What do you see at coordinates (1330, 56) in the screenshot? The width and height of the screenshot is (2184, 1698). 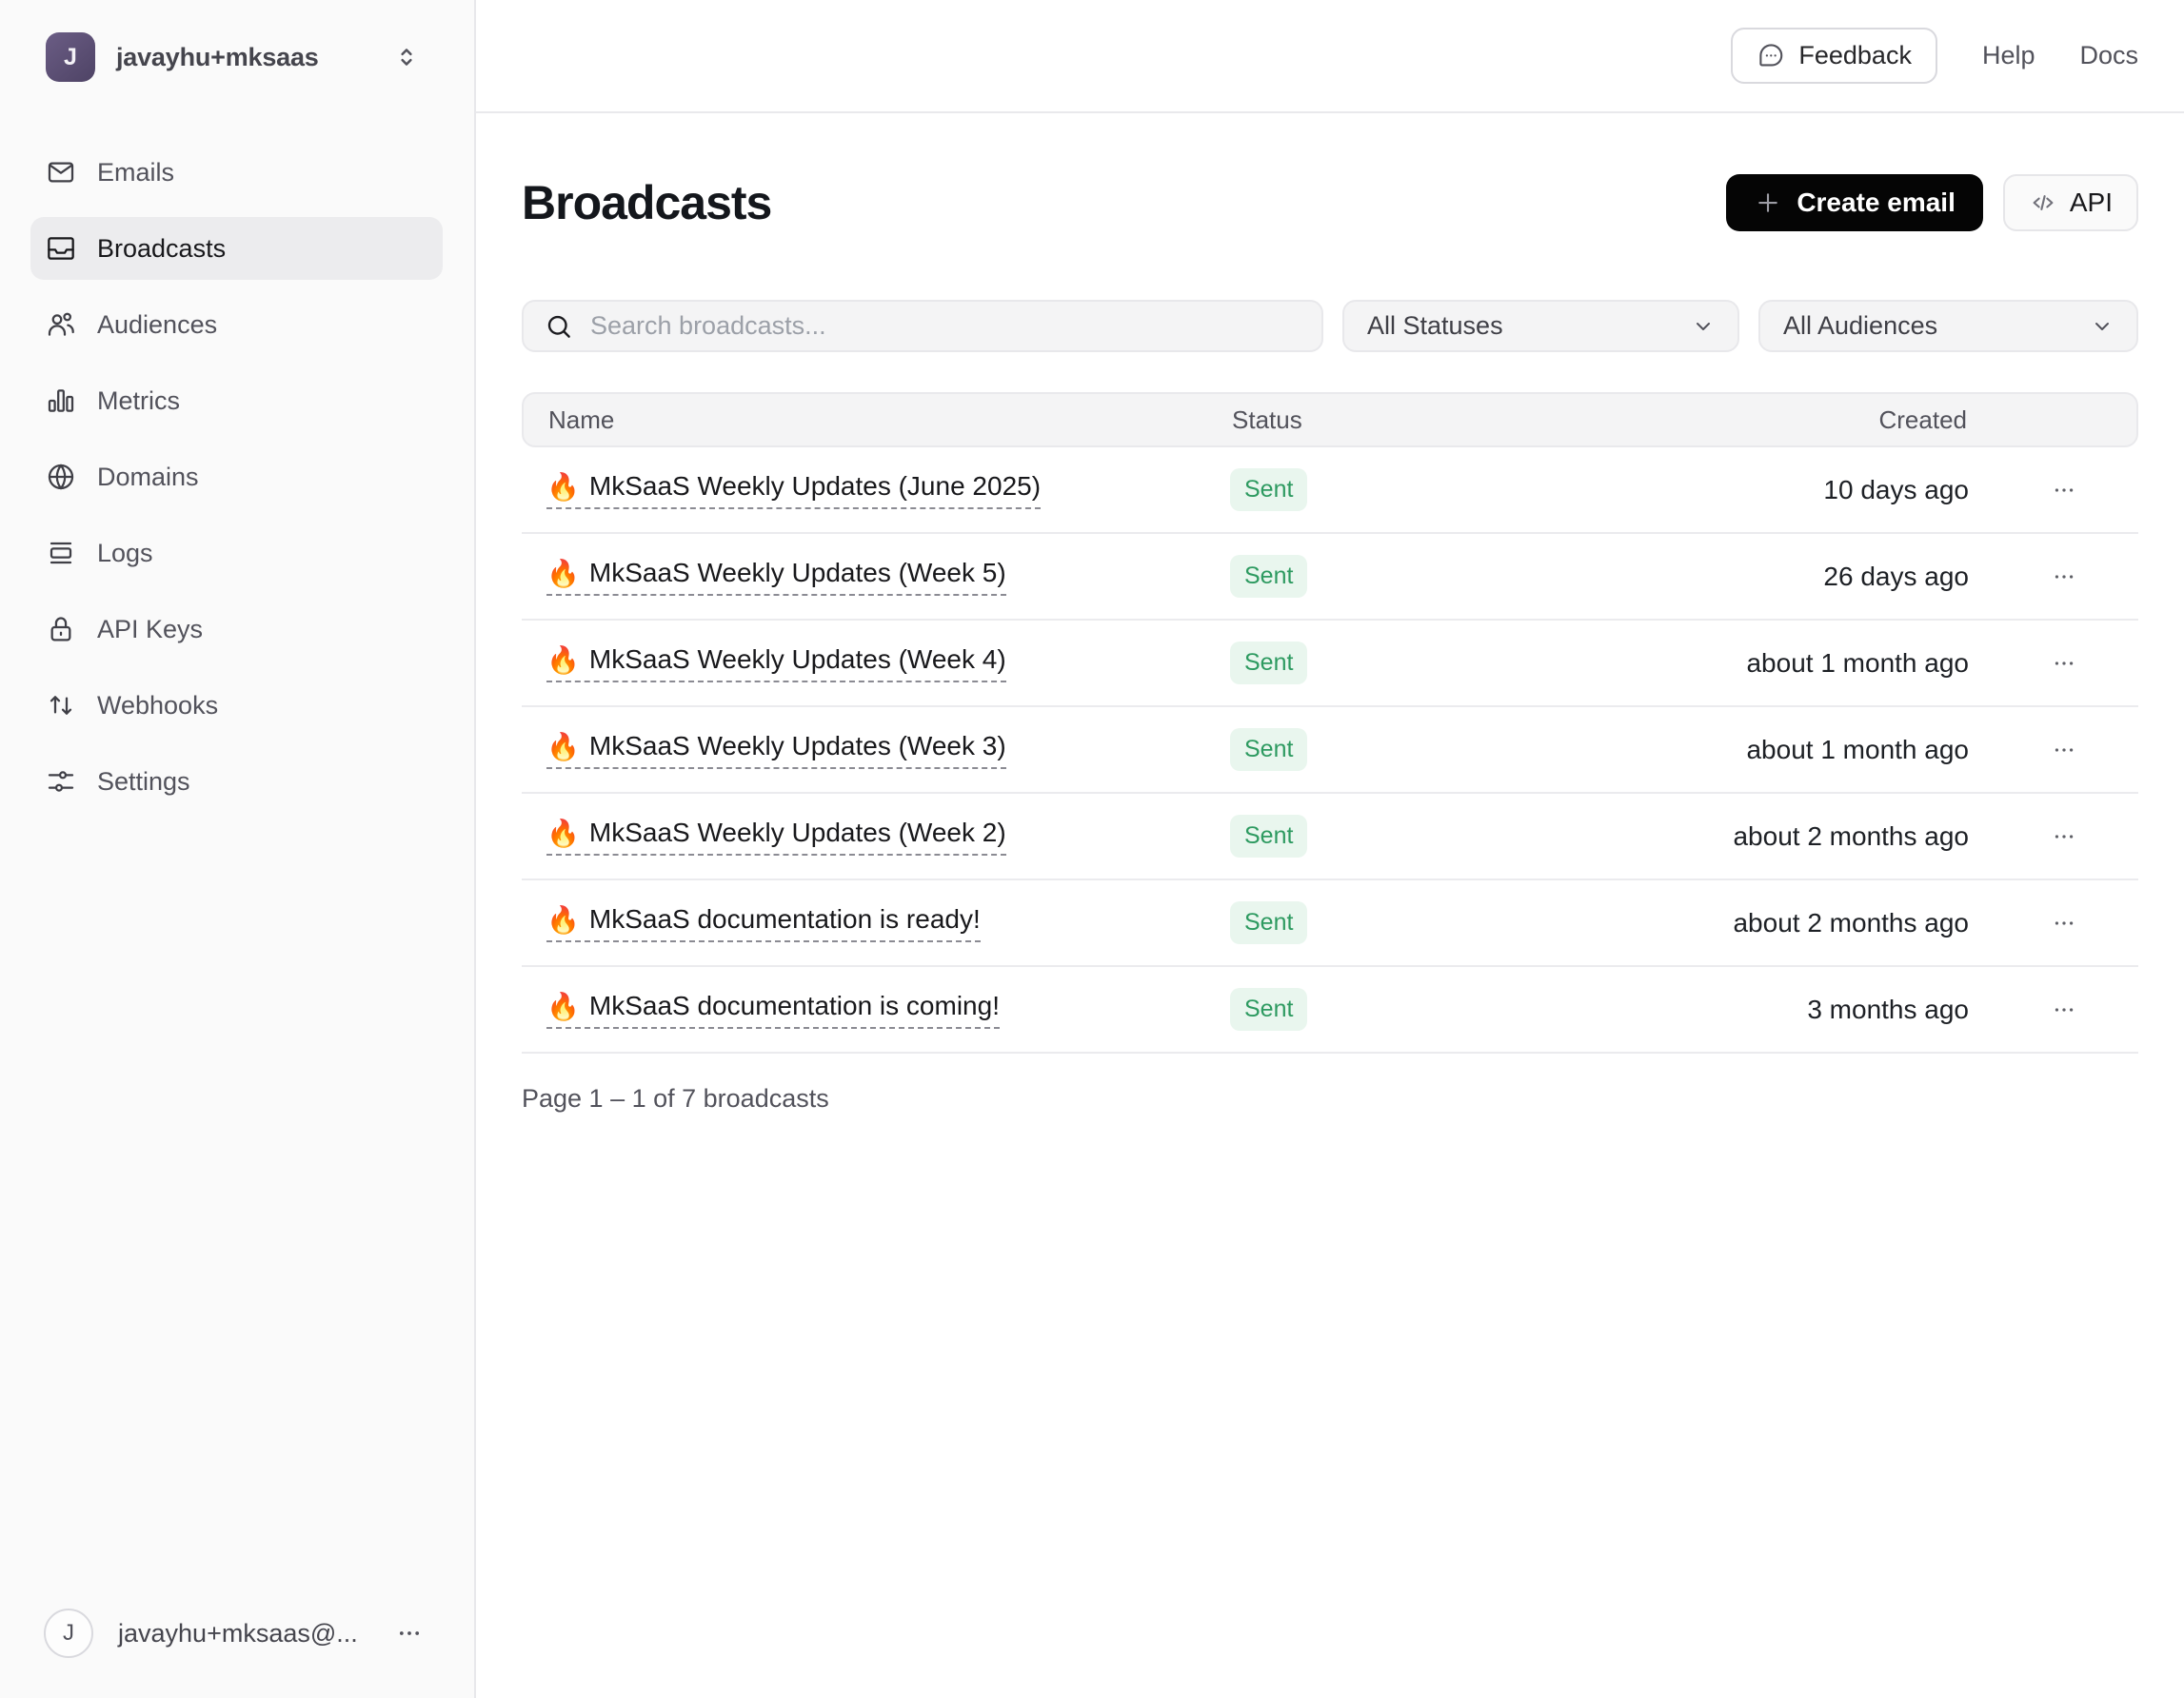 I see `topbar: Feedback Help Docs` at bounding box center [1330, 56].